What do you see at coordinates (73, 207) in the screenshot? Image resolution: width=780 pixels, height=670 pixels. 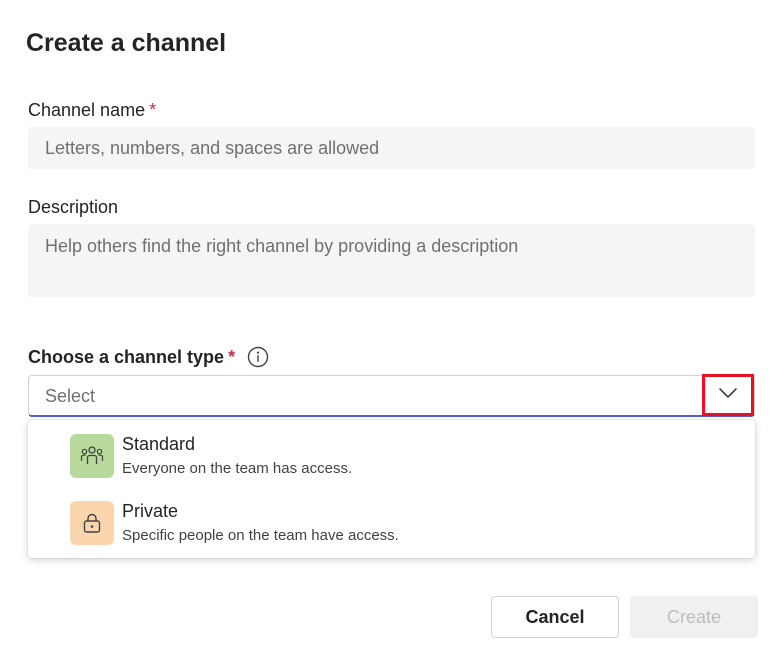 I see `description-label: Description` at bounding box center [73, 207].